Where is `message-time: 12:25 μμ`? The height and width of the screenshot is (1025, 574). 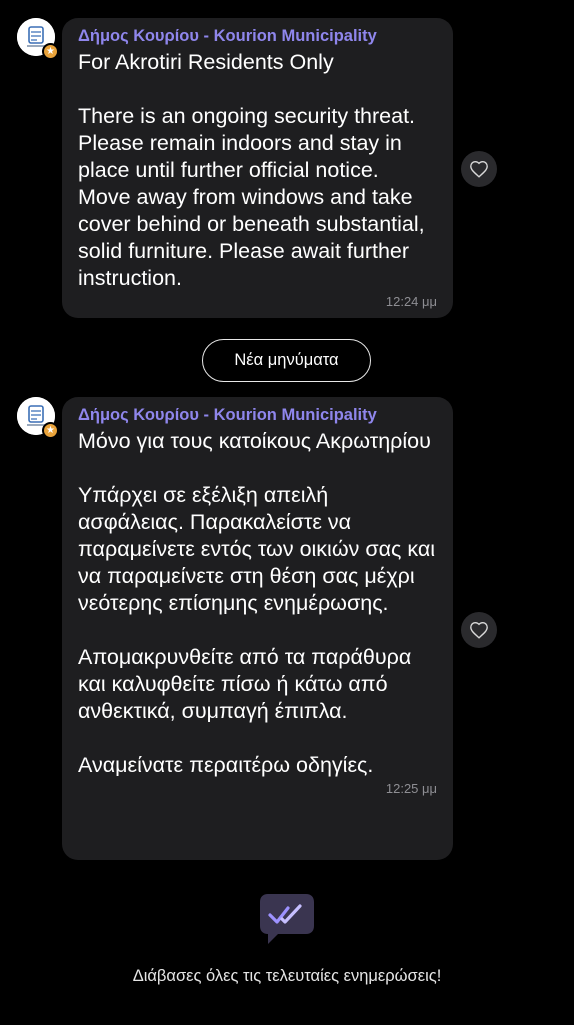
message-time: 12:25 μμ is located at coordinates (411, 788).